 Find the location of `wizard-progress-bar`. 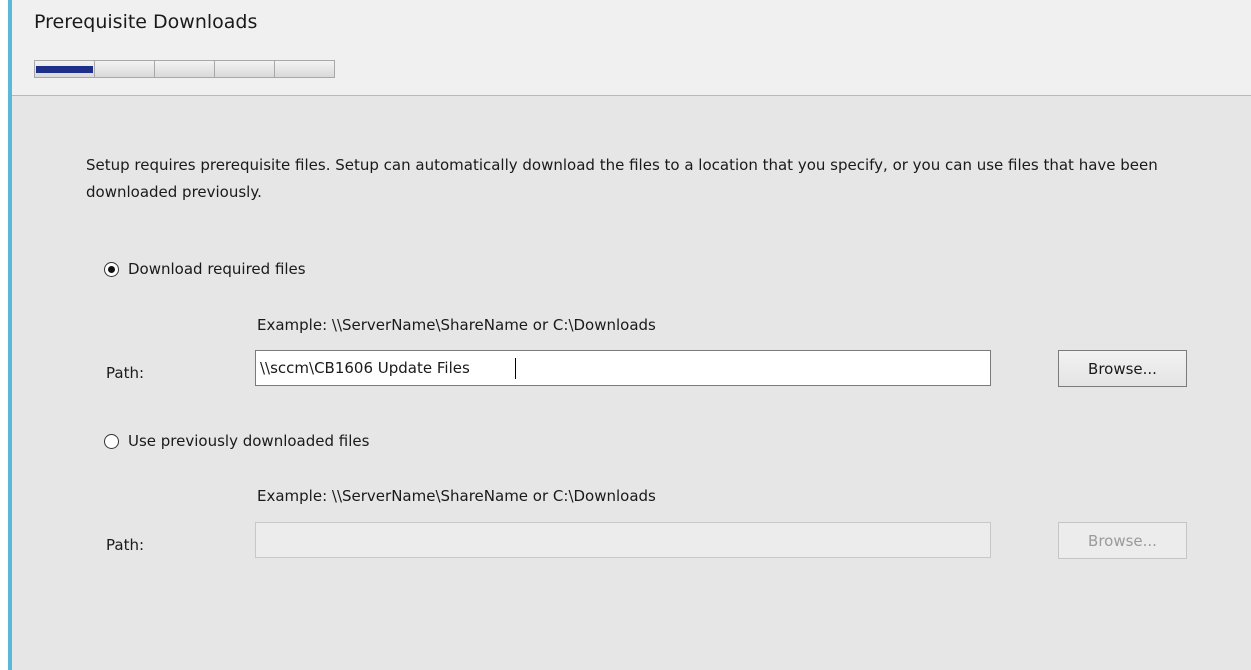

wizard-progress-bar is located at coordinates (184, 69).